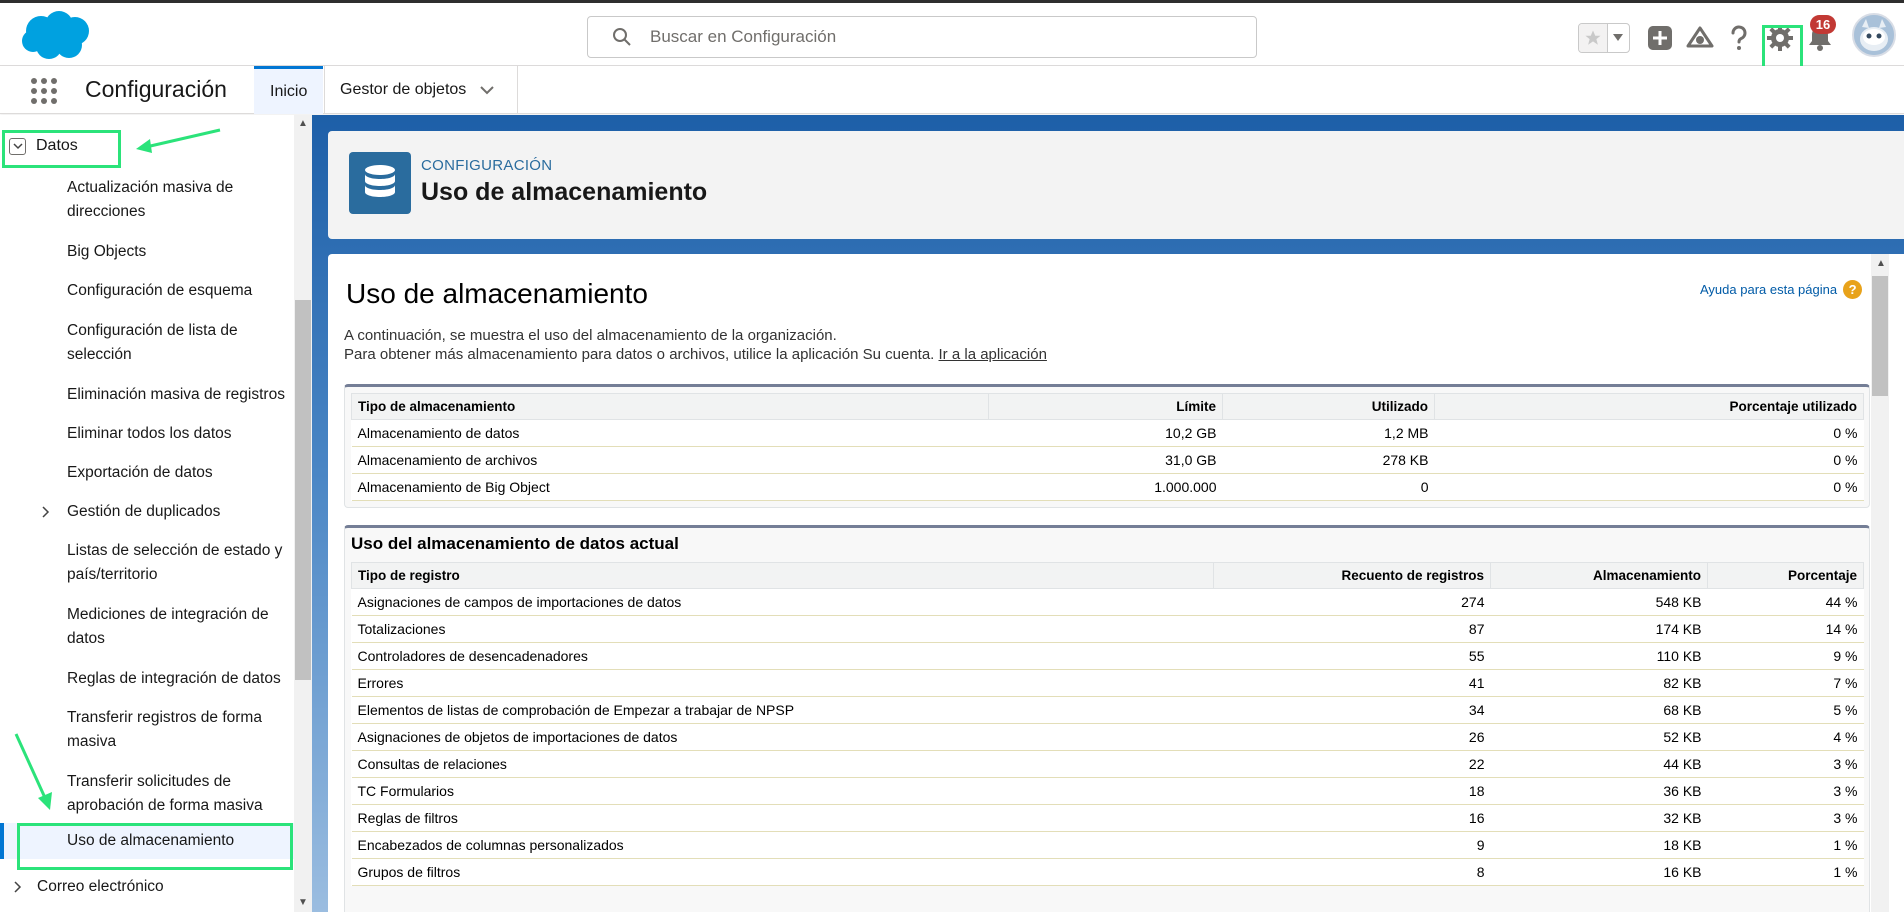  Describe the element at coordinates (1352, 629) in the screenshot. I see `cell-count: 87` at that location.